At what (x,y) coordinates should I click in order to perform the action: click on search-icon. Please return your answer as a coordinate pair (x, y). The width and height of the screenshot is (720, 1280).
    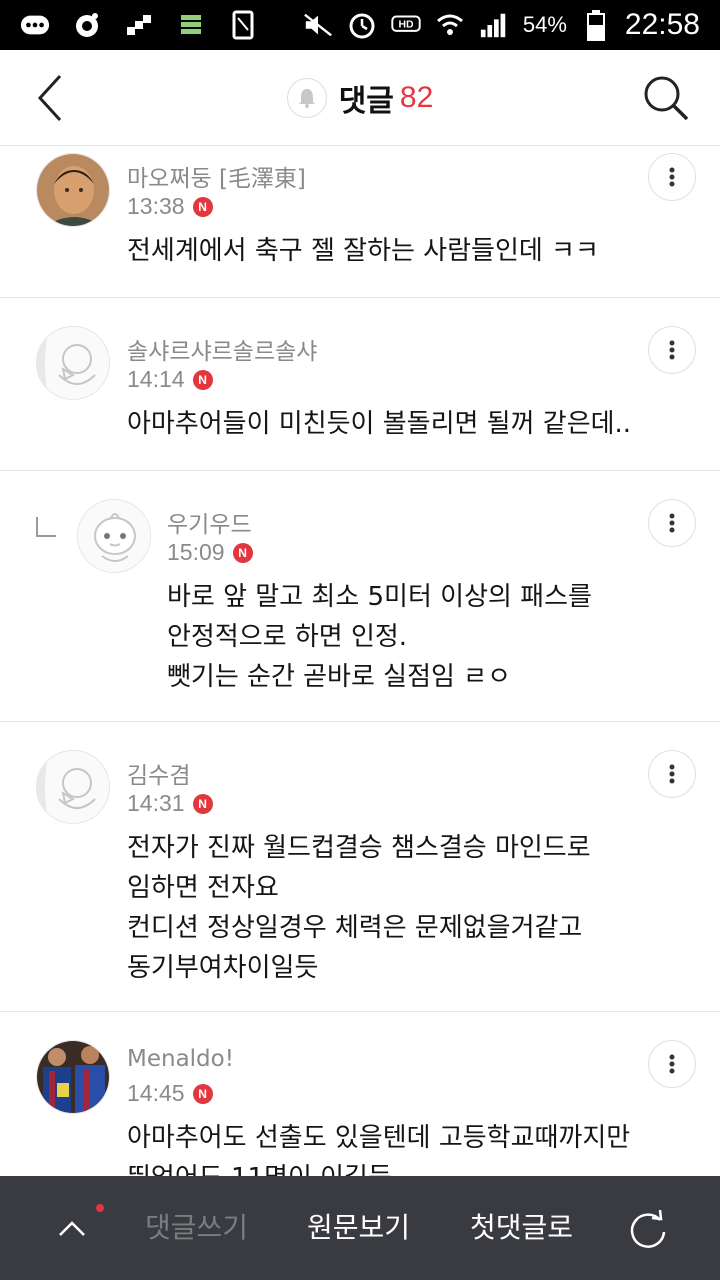
    Looking at the image, I should click on (666, 98).